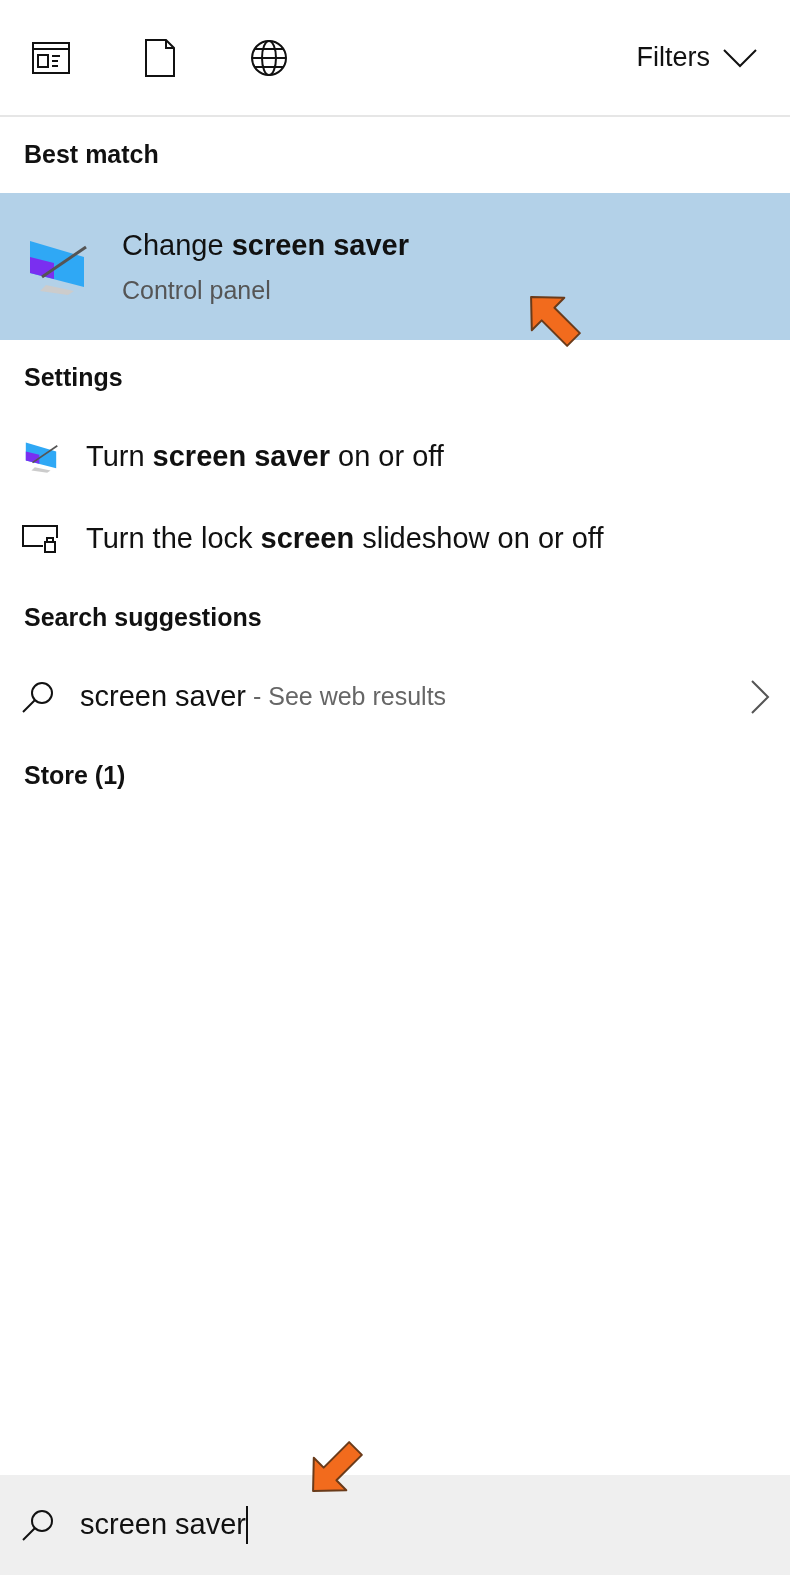 Image resolution: width=790 pixels, height=1575 pixels. What do you see at coordinates (345, 539) in the screenshot?
I see `result-title: Turn the lock screen slideshow on or off` at bounding box center [345, 539].